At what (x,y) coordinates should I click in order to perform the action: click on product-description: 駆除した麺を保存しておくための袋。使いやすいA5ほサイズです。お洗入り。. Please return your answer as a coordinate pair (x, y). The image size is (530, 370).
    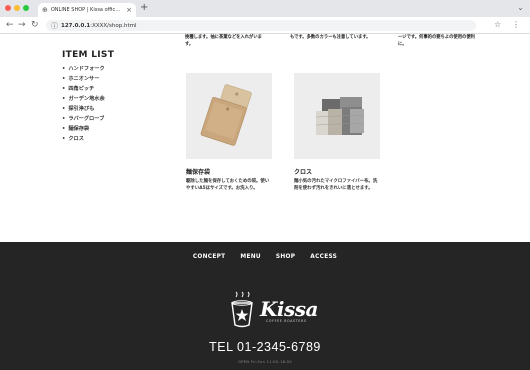
    Looking at the image, I should click on (228, 185).